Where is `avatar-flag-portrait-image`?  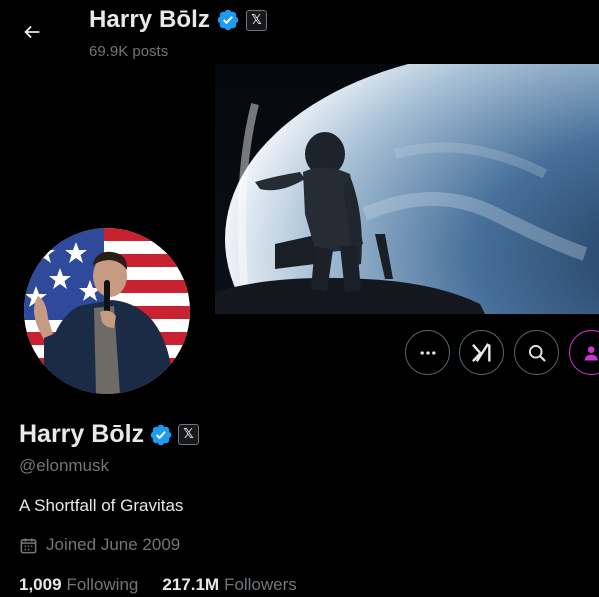 avatar-flag-portrait-image is located at coordinates (107, 311).